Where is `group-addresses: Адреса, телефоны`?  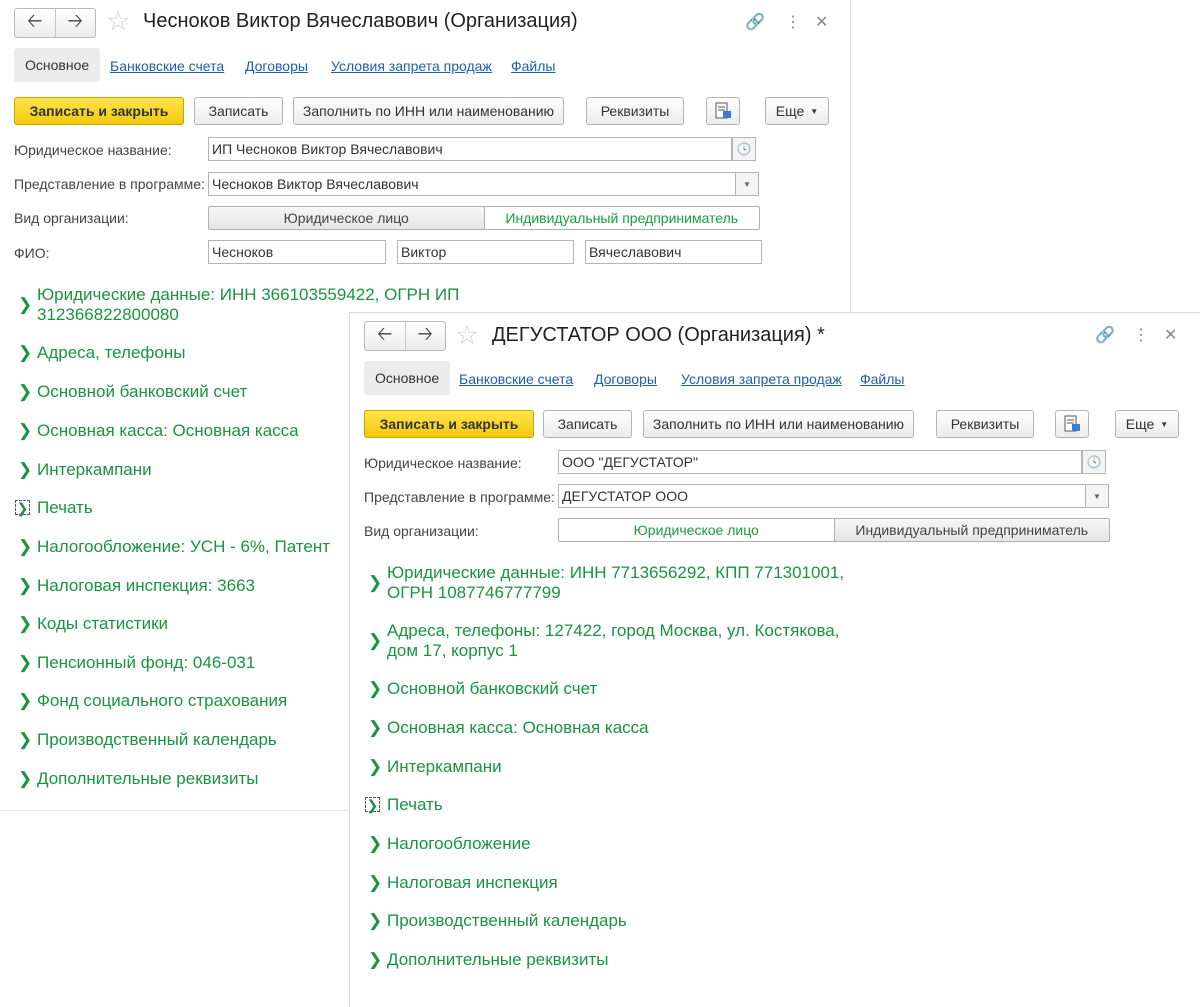 group-addresses: Адреса, телефоны is located at coordinates (111, 353).